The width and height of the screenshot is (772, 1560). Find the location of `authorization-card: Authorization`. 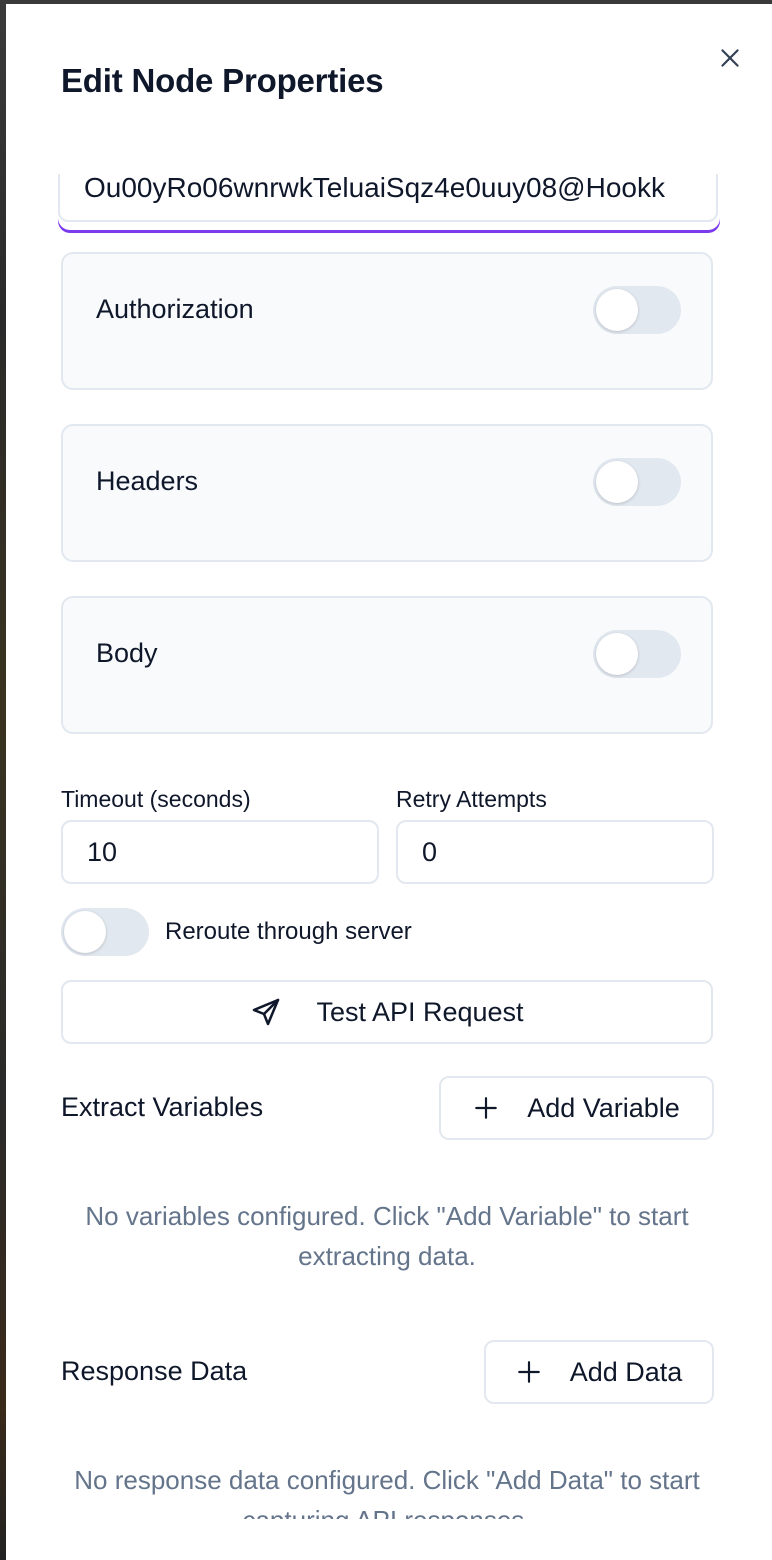

authorization-card: Authorization is located at coordinates (387, 321).